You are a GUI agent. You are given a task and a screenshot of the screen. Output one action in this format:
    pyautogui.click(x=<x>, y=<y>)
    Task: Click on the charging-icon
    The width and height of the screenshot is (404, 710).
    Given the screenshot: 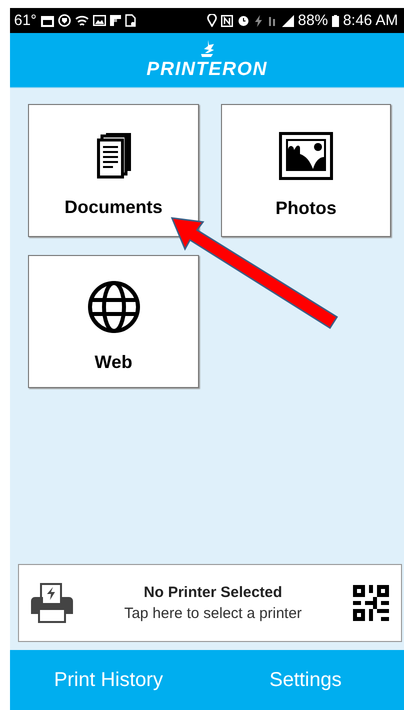 What is the action you would take?
    pyautogui.click(x=259, y=20)
    